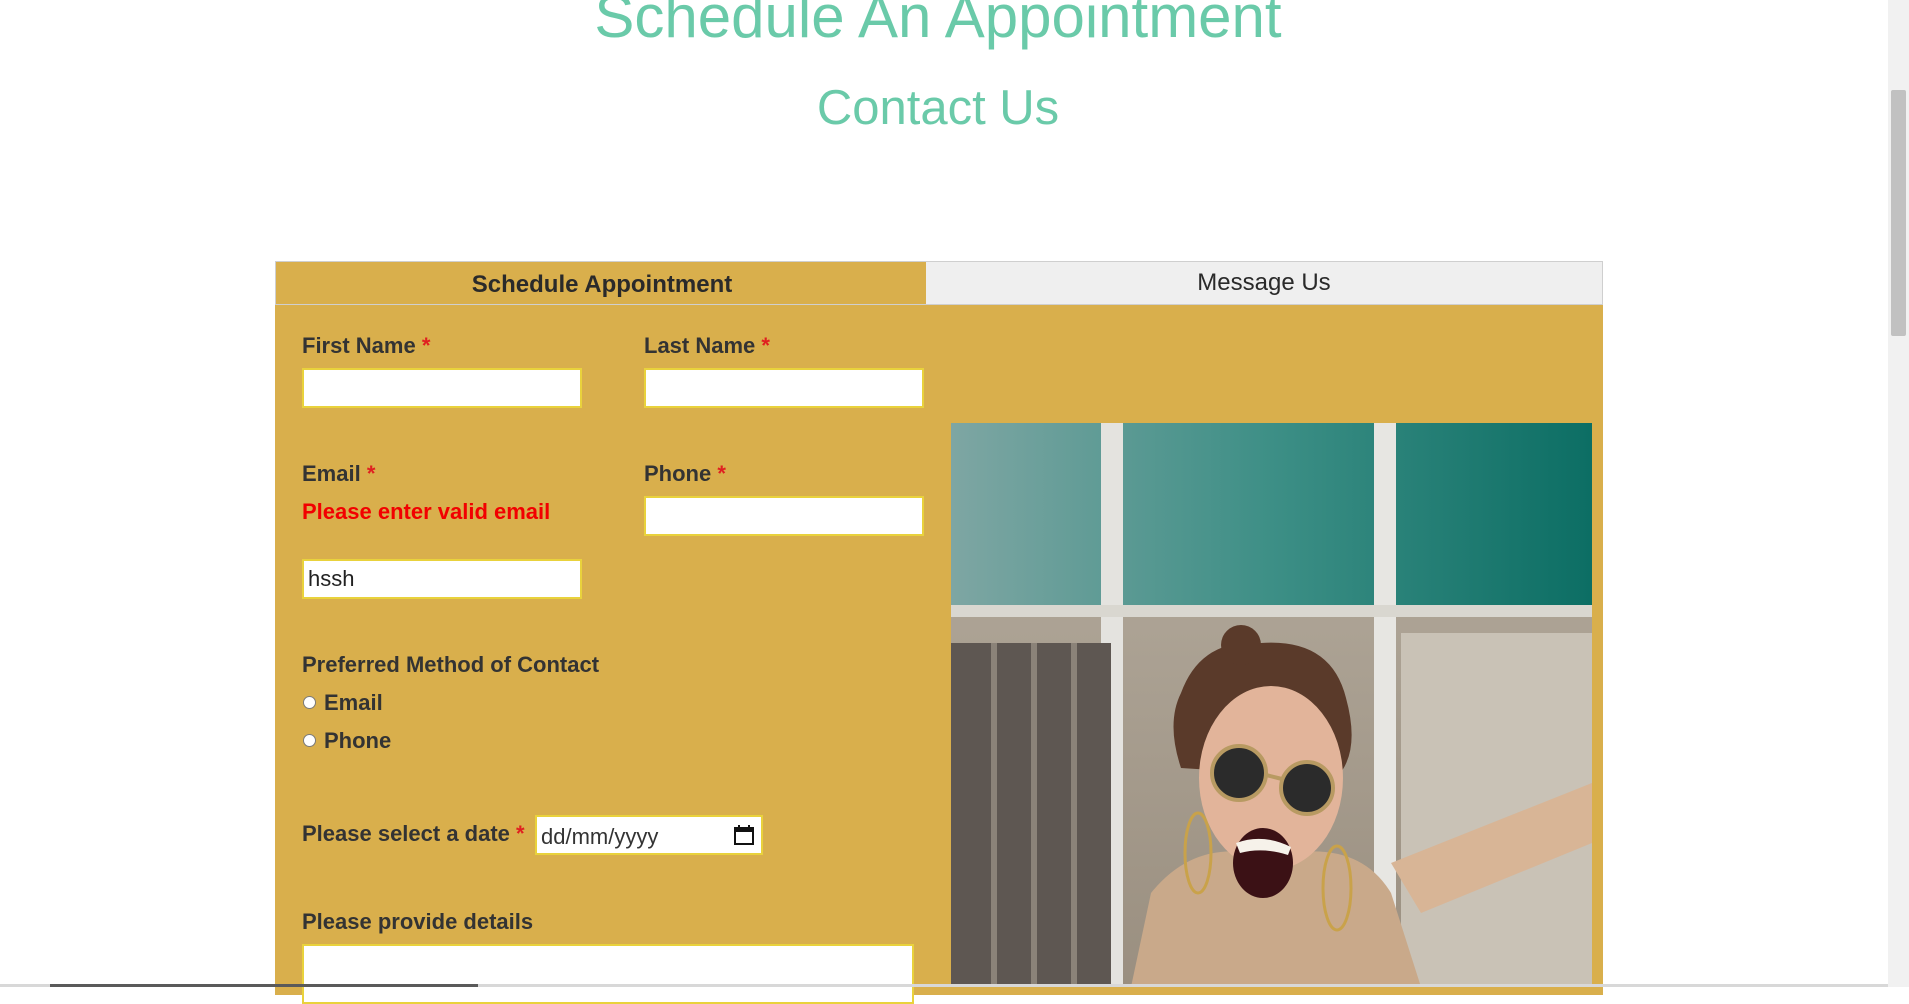 This screenshot has height=1004, width=1909. Describe the element at coordinates (426, 511) in the screenshot. I see `email-error-message: Please enter valid email` at that location.